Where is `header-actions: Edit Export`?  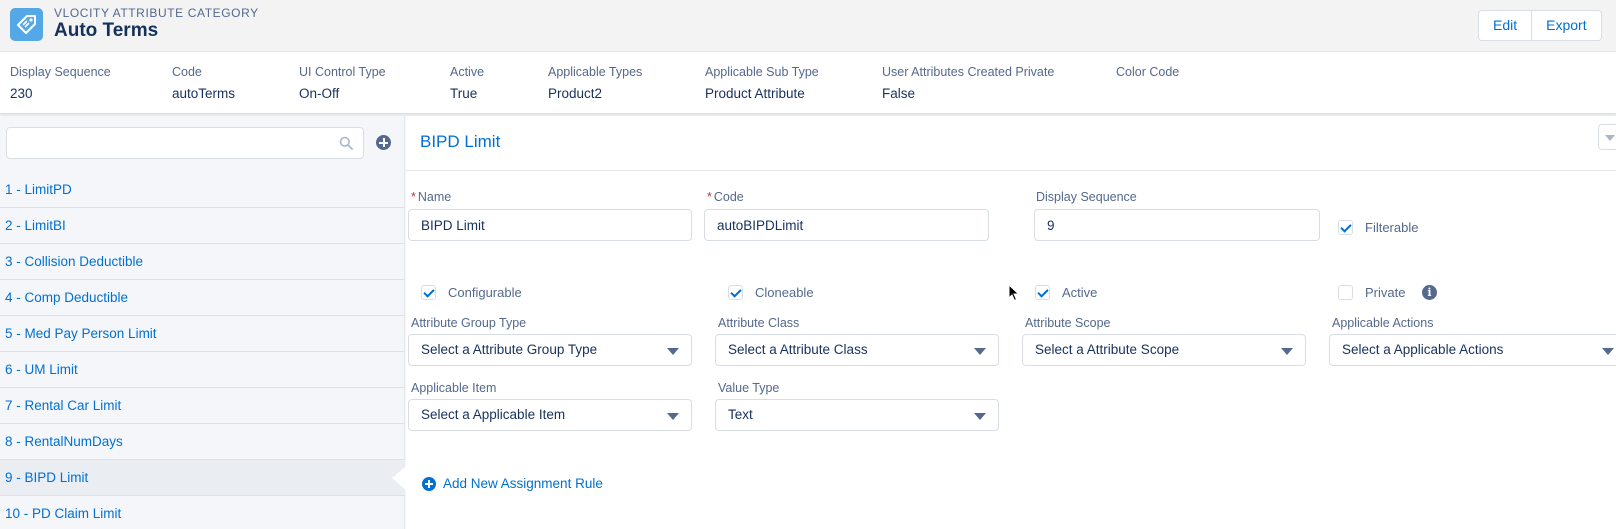 header-actions: Edit Export is located at coordinates (1540, 25).